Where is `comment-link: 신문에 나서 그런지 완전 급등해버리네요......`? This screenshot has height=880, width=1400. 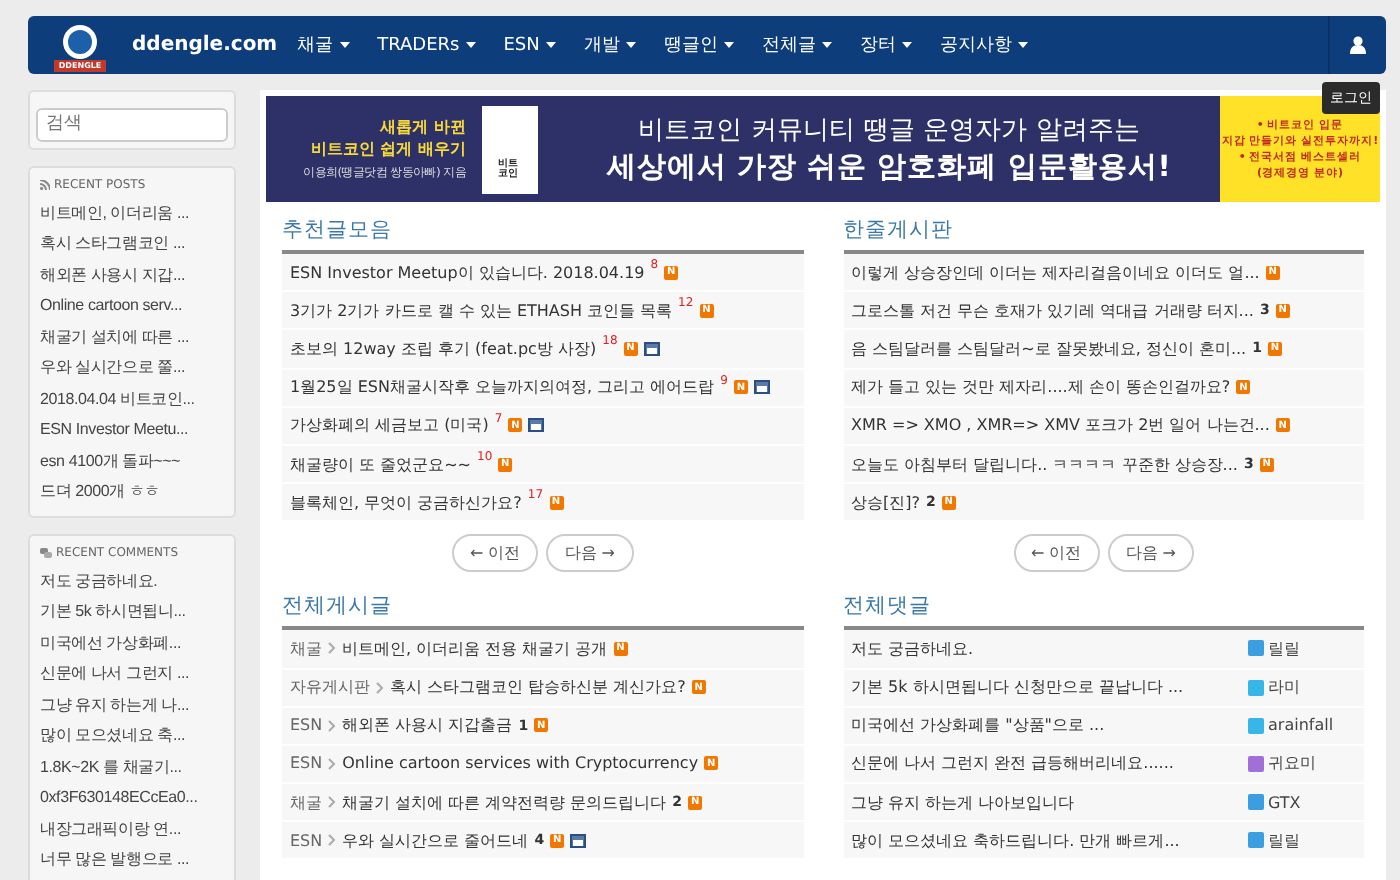 comment-link: 신문에 나서 그런지 완전 급등해버리네요...... is located at coordinates (1012, 763).